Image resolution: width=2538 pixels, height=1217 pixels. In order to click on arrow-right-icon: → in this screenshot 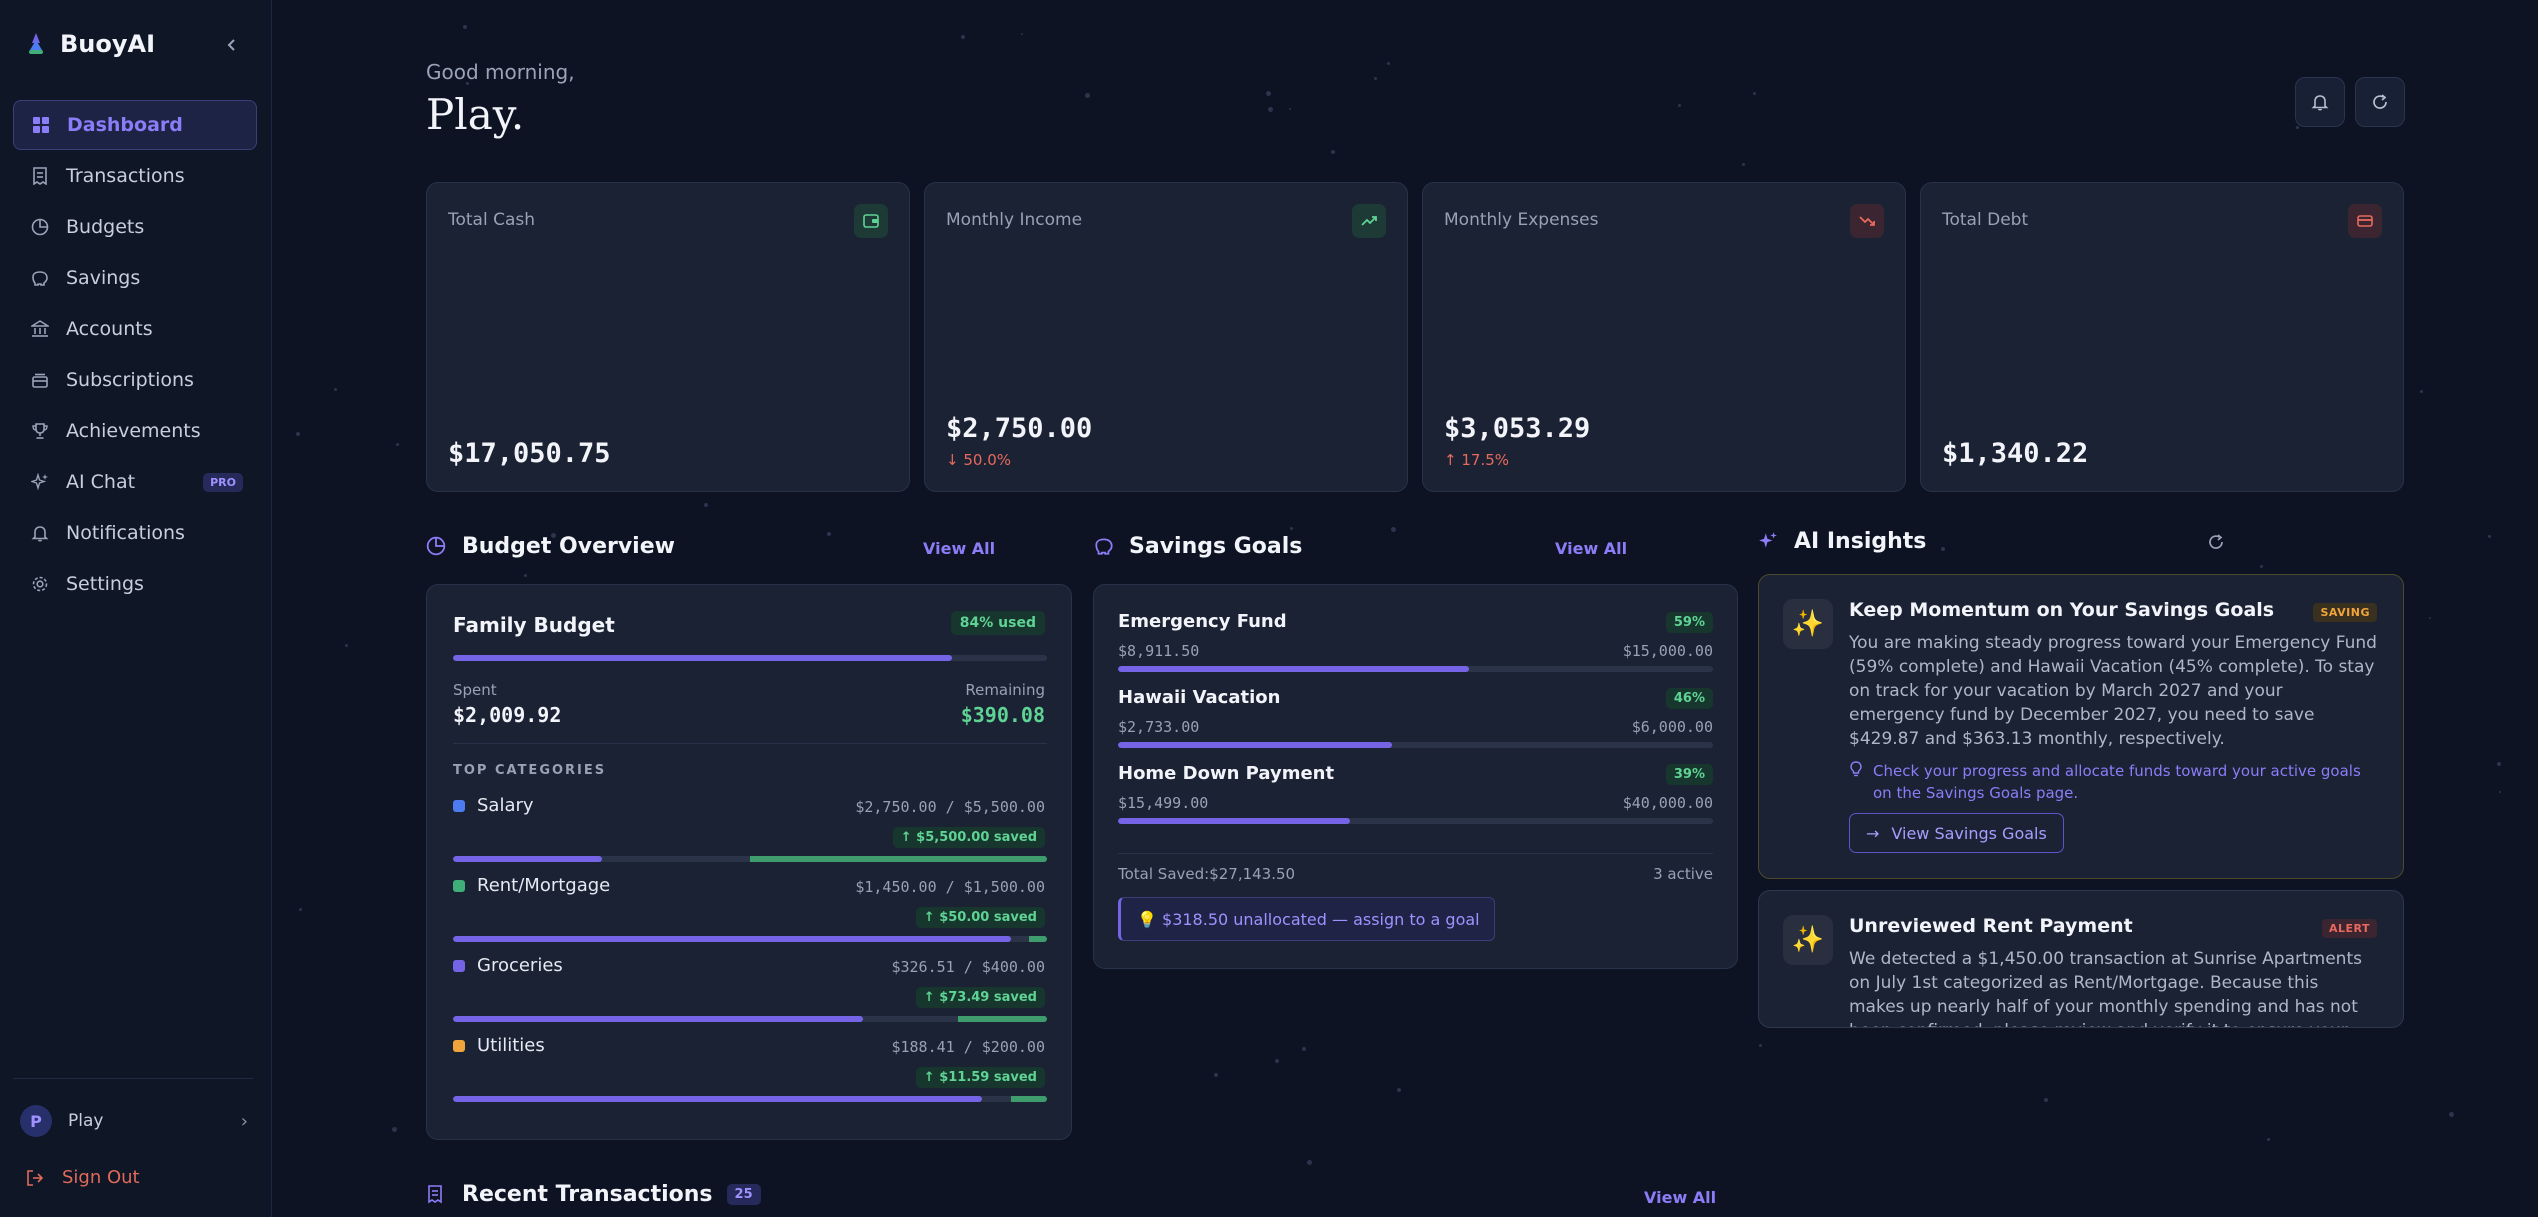, I will do `click(1873, 833)`.